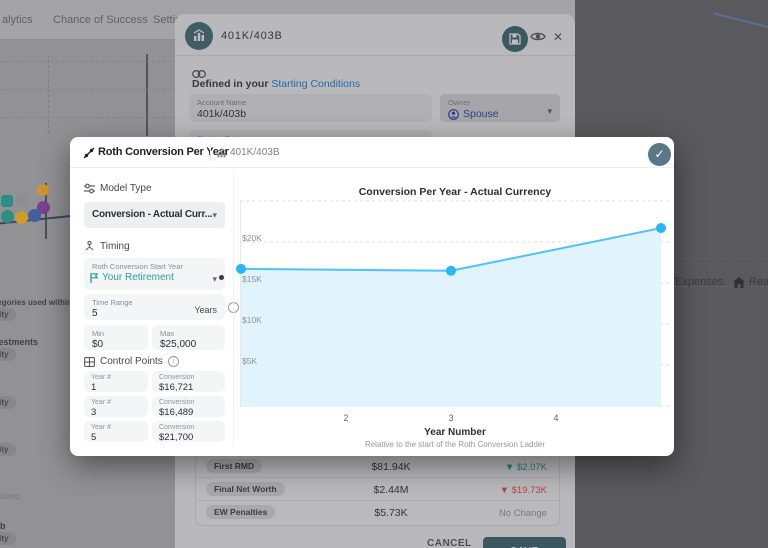 The height and width of the screenshot is (548, 768). What do you see at coordinates (177, 427) in the screenshot?
I see `cp-conversion-label: Conversion` at bounding box center [177, 427].